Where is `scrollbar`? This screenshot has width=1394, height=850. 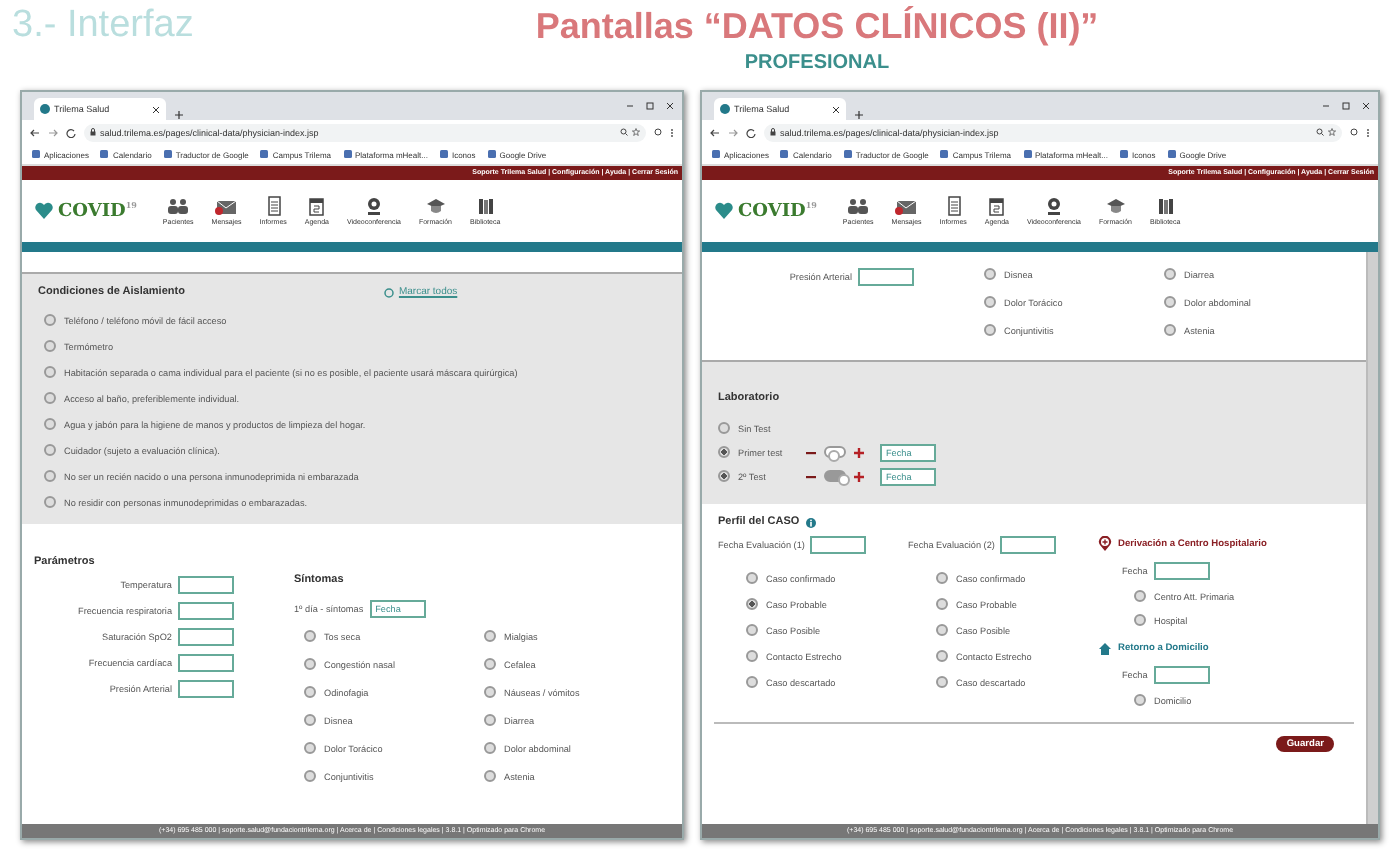
scrollbar is located at coordinates (1372, 538).